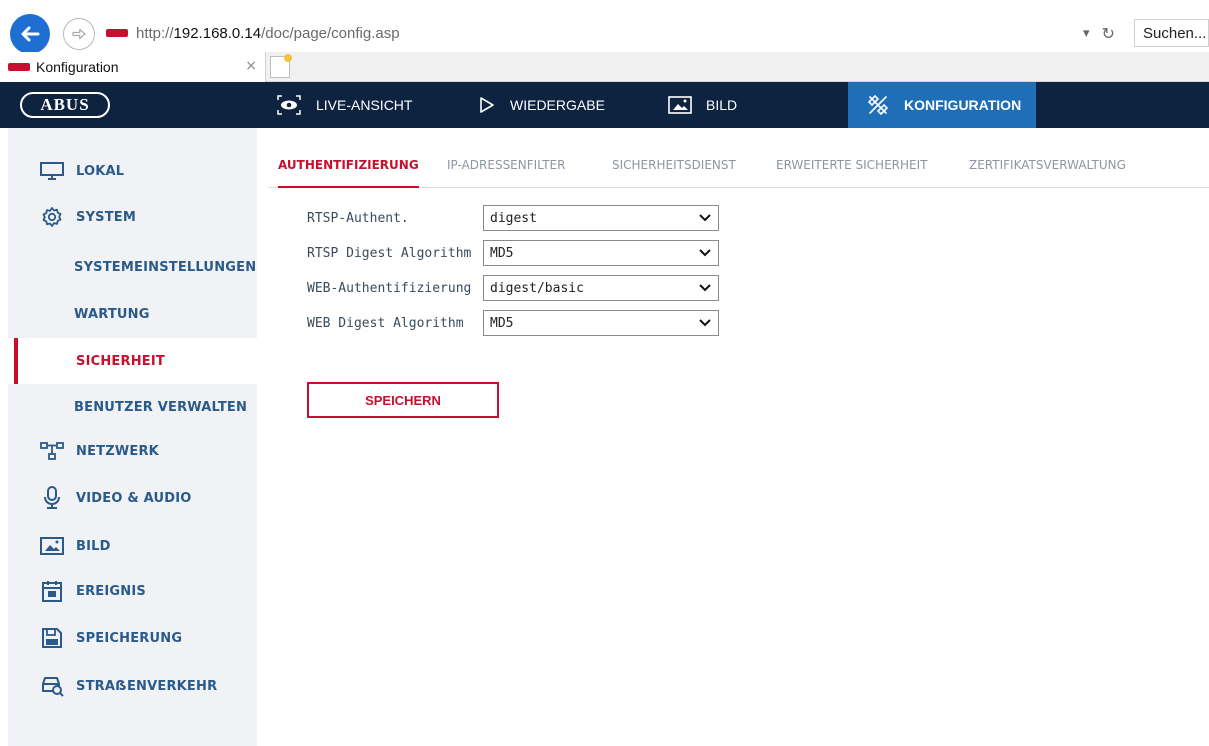 The width and height of the screenshot is (1209, 746). Describe the element at coordinates (52, 591) in the screenshot. I see `calendar-icon` at that location.